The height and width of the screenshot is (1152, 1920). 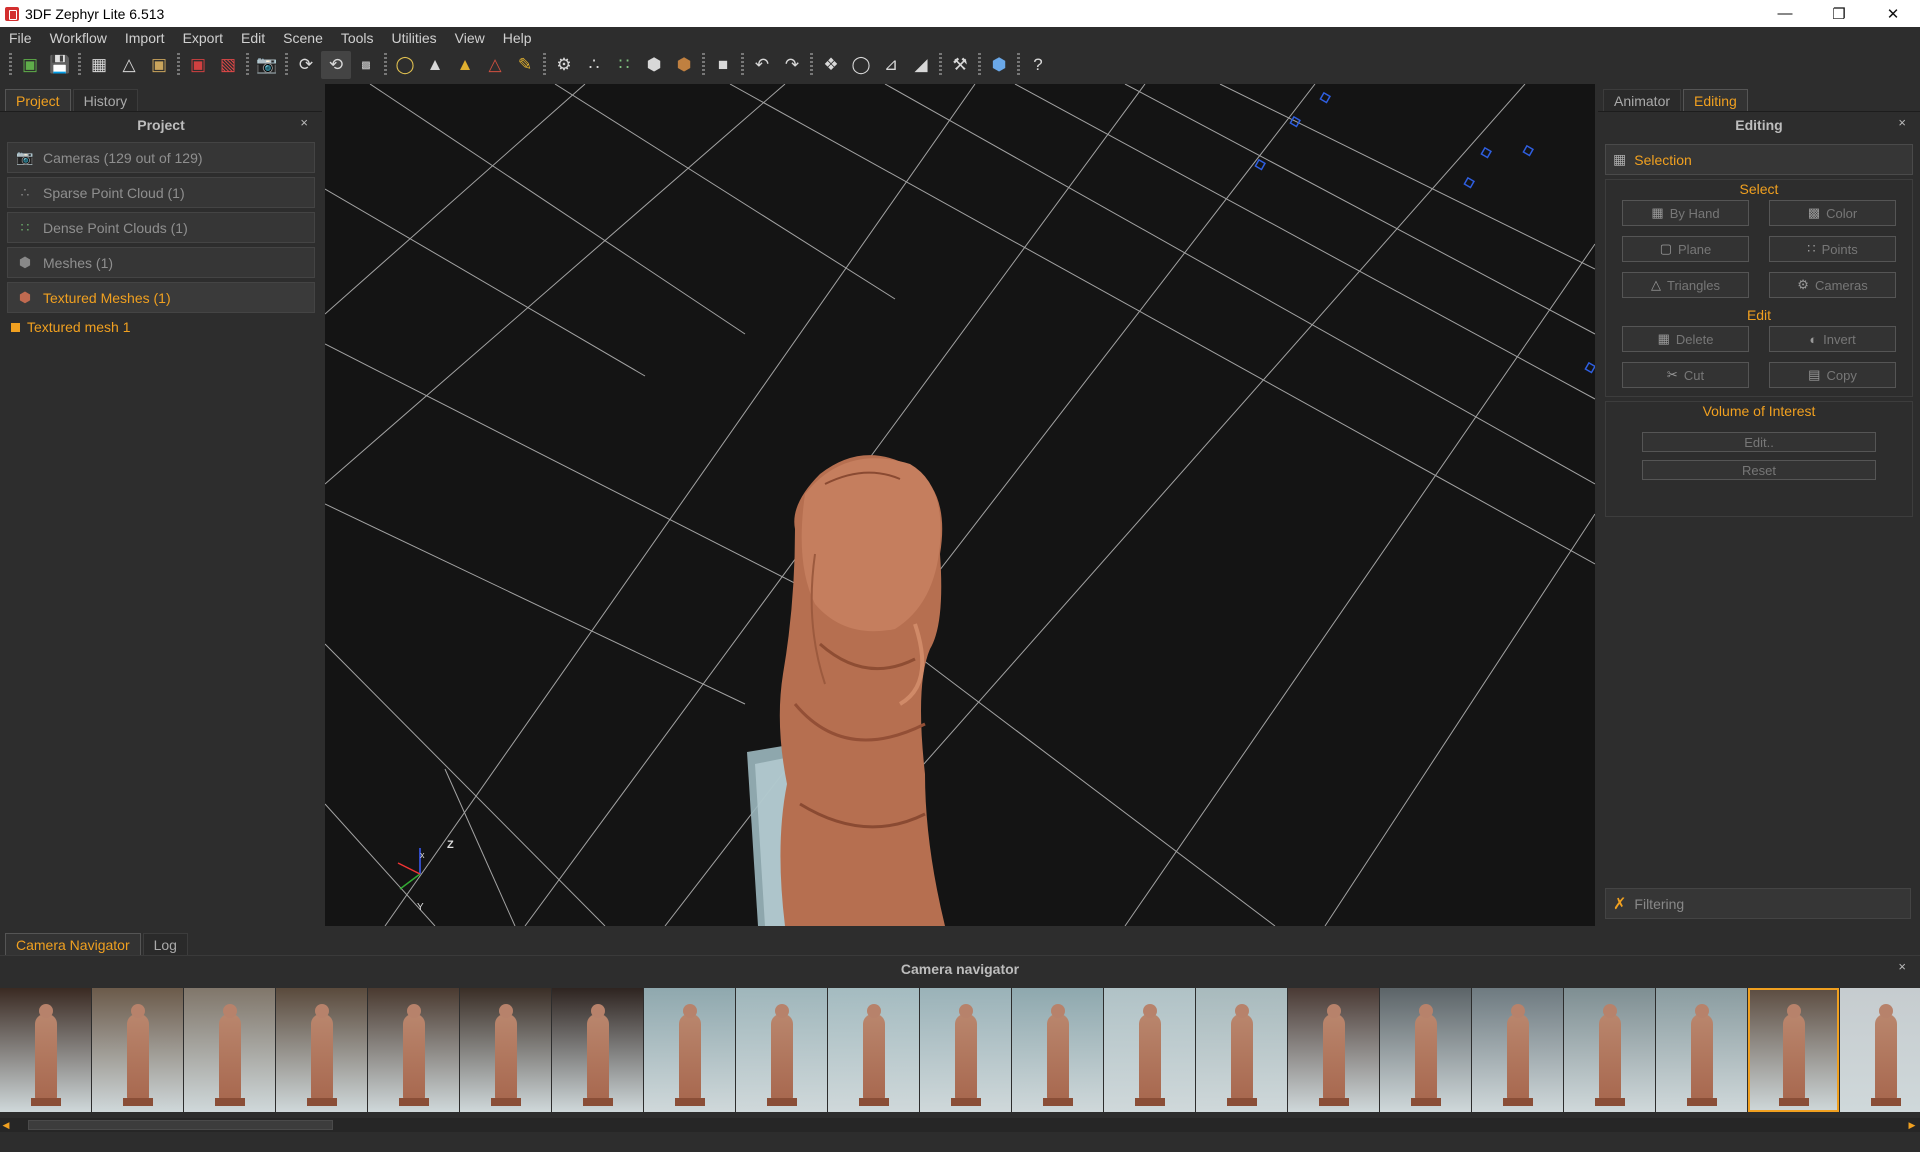 What do you see at coordinates (159, 65) in the screenshot?
I see `export-textured-icon: ▣` at bounding box center [159, 65].